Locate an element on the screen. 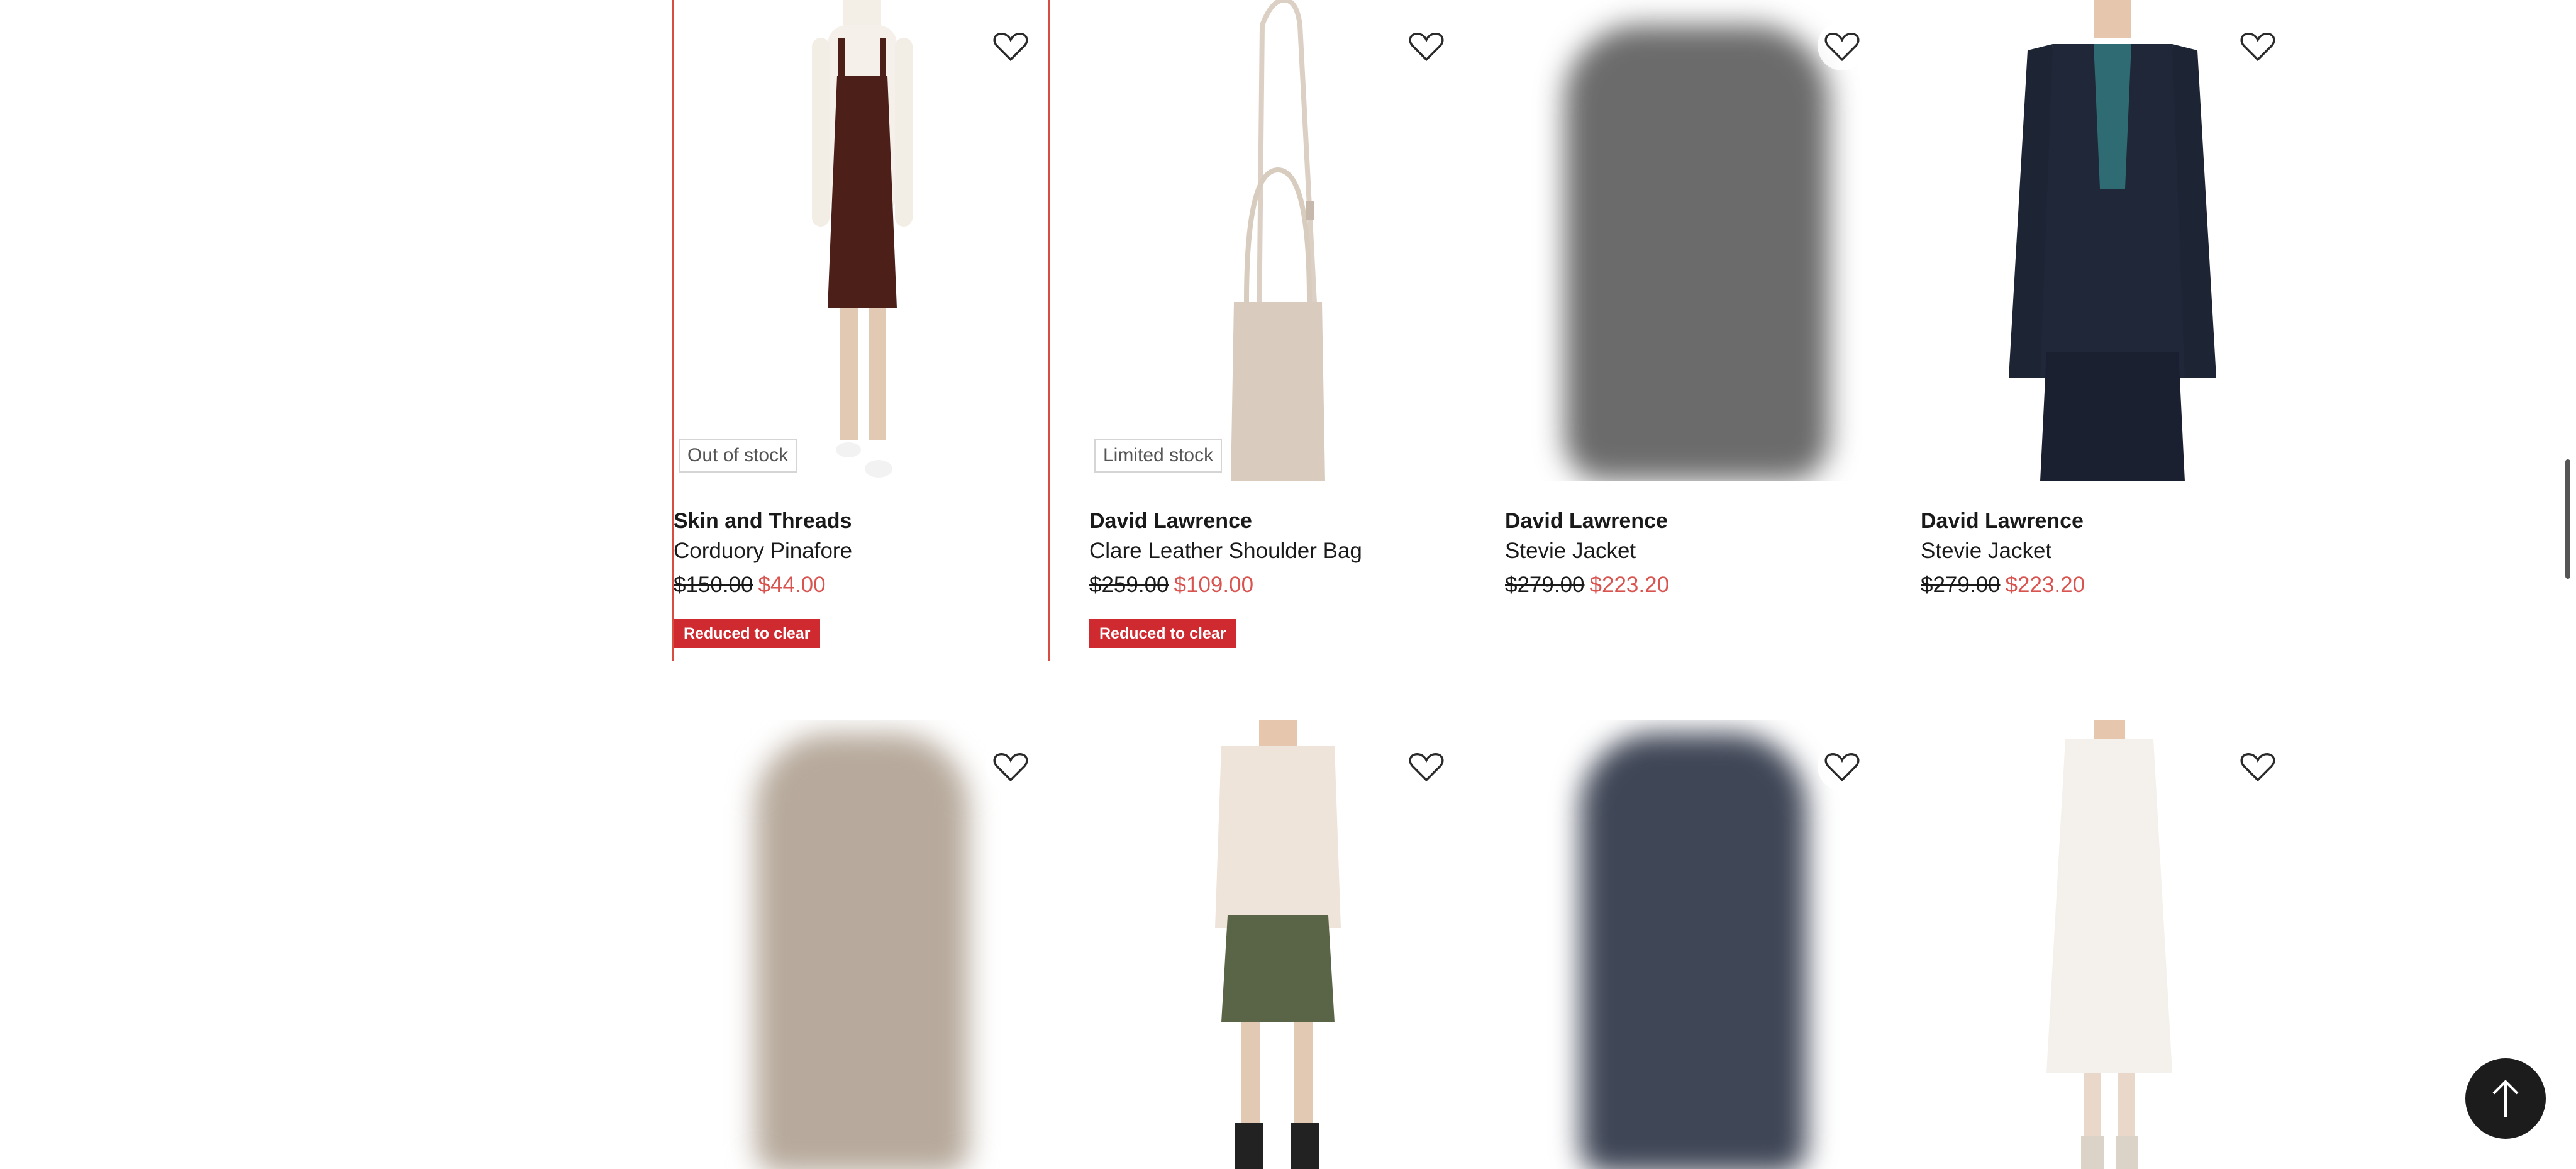  original-price: $150.00 is located at coordinates (713, 585).